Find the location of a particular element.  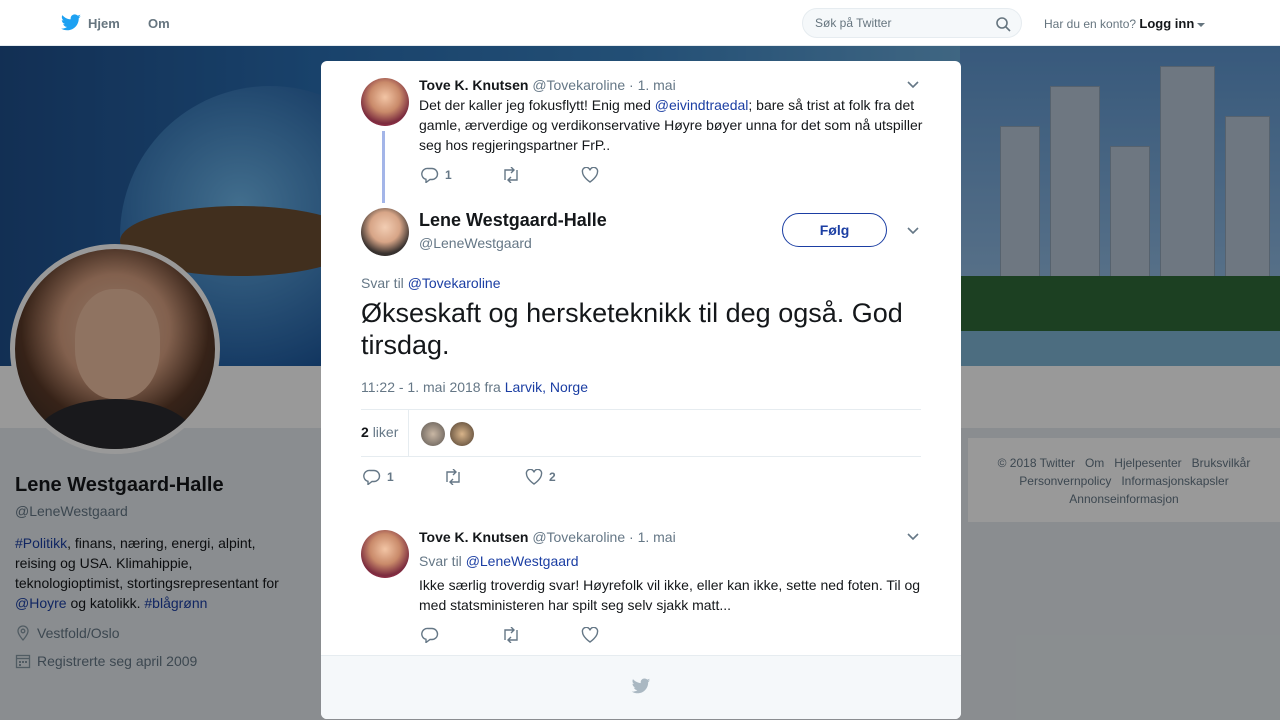

modal-footer is located at coordinates (641, 687).